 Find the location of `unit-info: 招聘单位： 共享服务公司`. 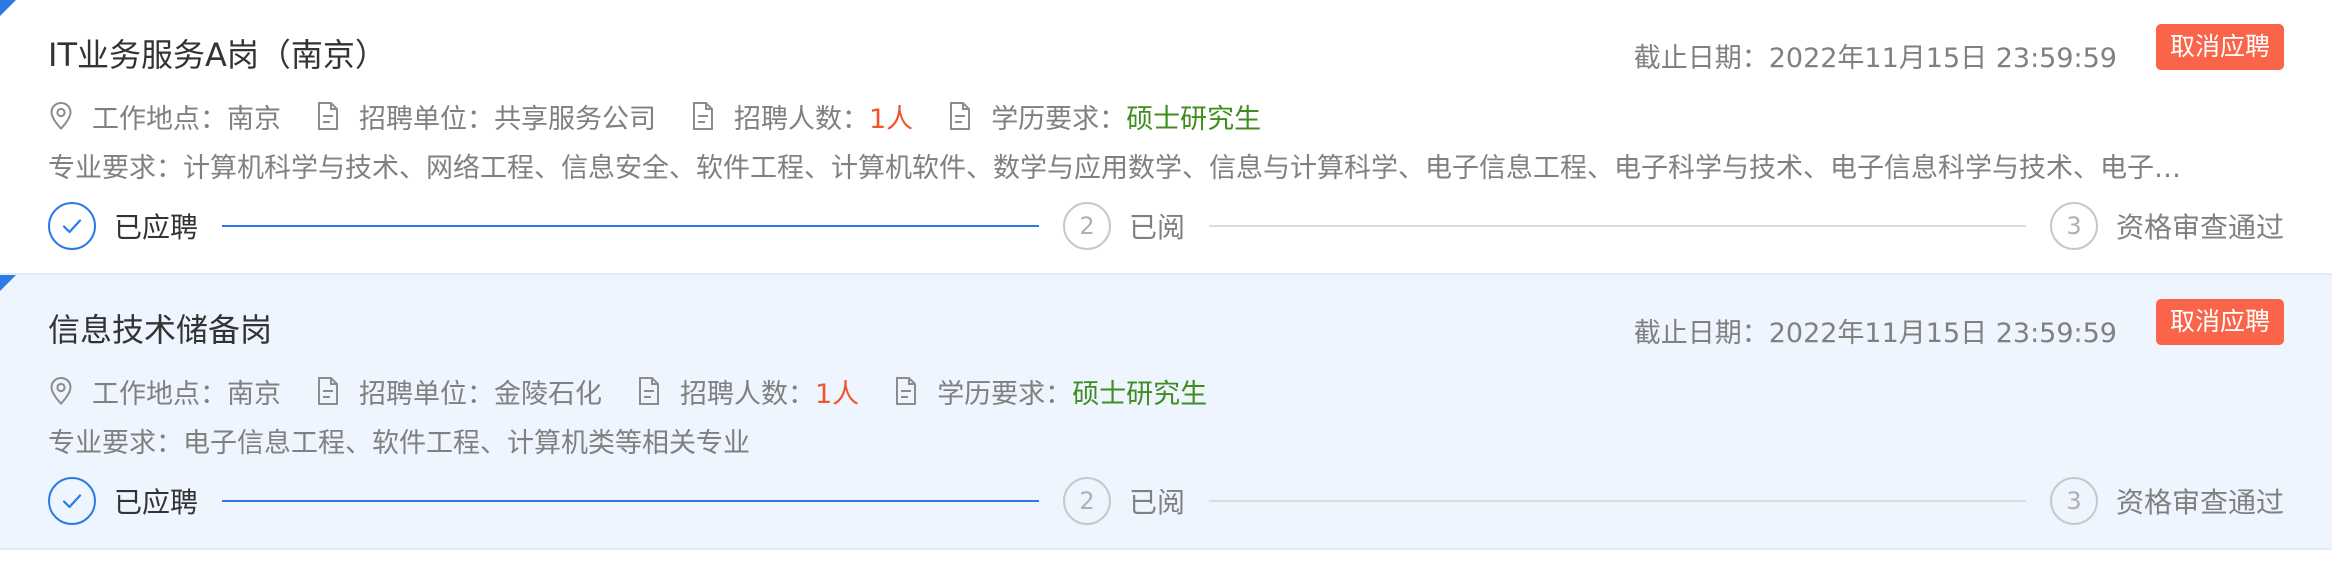

unit-info: 招聘单位： 共享服务公司 is located at coordinates (485, 116).